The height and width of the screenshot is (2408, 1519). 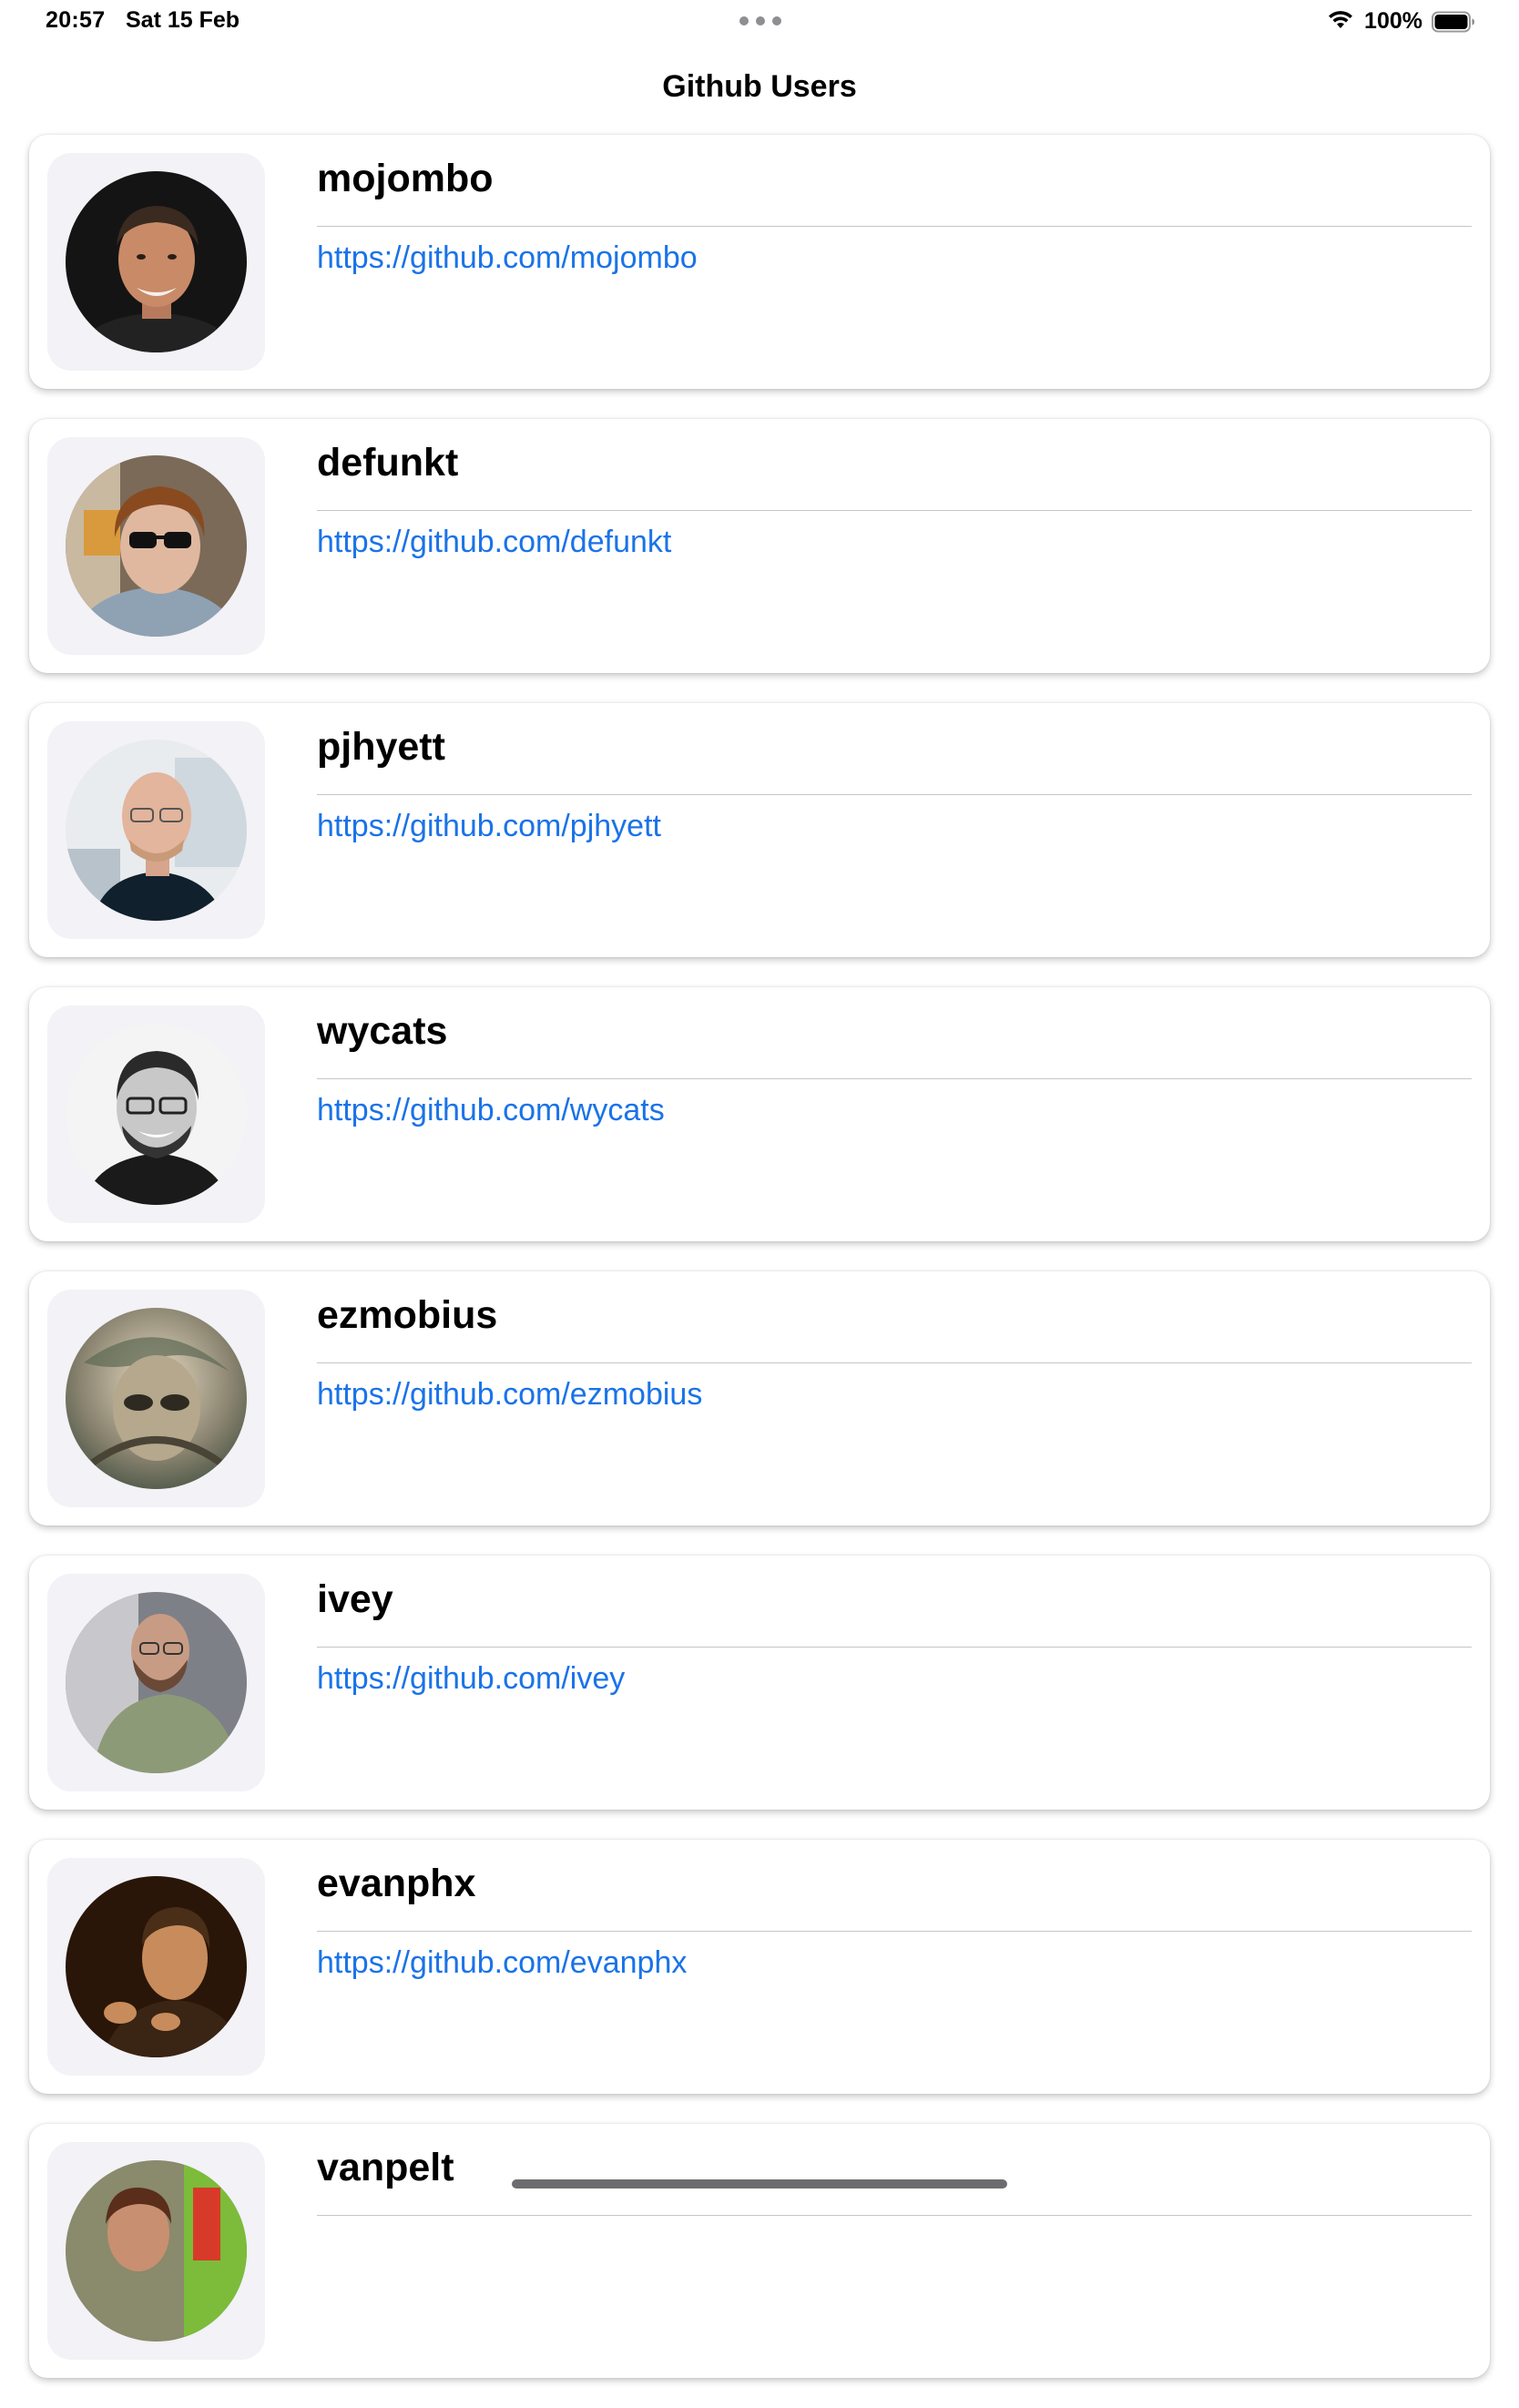 What do you see at coordinates (382, 1031) in the screenshot?
I see `user-login: wycats` at bounding box center [382, 1031].